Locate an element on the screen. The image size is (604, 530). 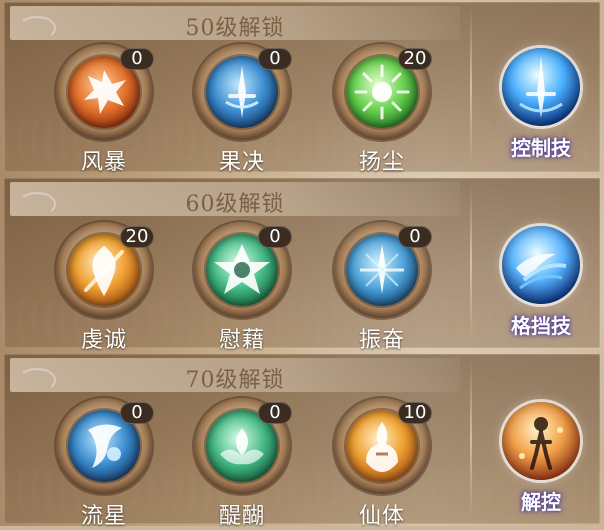
release-figure-icon is located at coordinates (541, 441).